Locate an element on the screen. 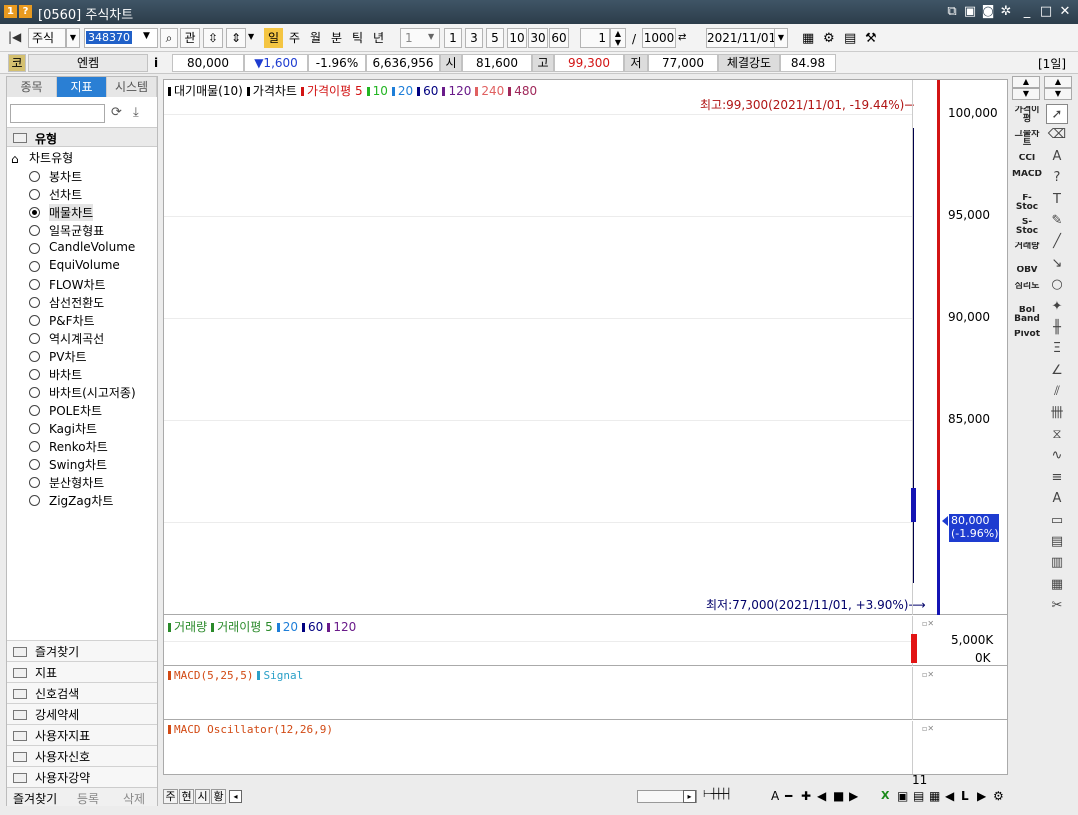 Image resolution: width=1078 pixels, height=815 pixels. trend-icon: Ξ is located at coordinates (1057, 349).